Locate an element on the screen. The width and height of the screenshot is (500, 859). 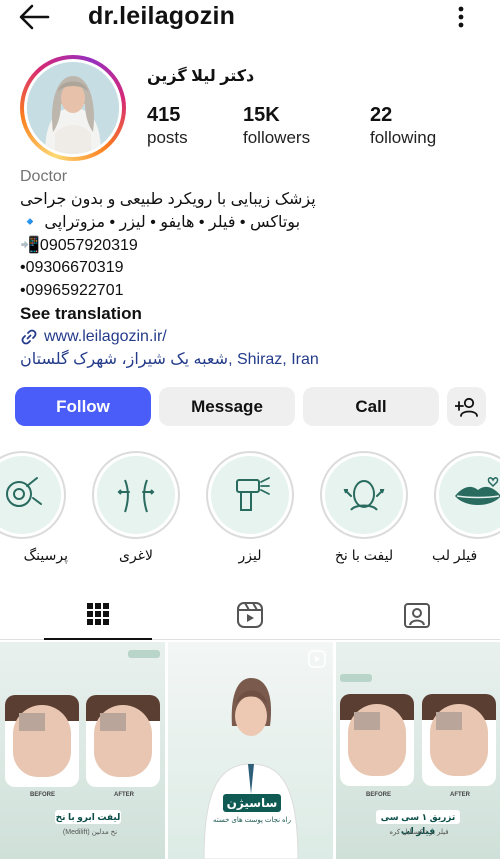
add-person-icon is located at coordinates (466, 407).